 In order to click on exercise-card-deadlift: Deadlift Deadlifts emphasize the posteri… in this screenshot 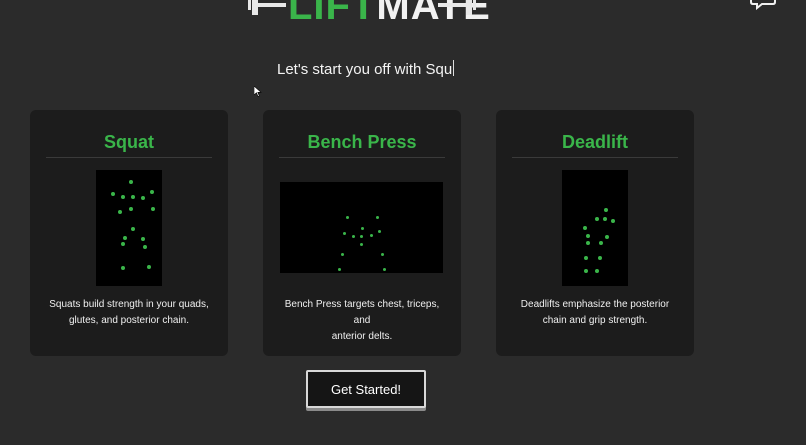, I will do `click(595, 233)`.